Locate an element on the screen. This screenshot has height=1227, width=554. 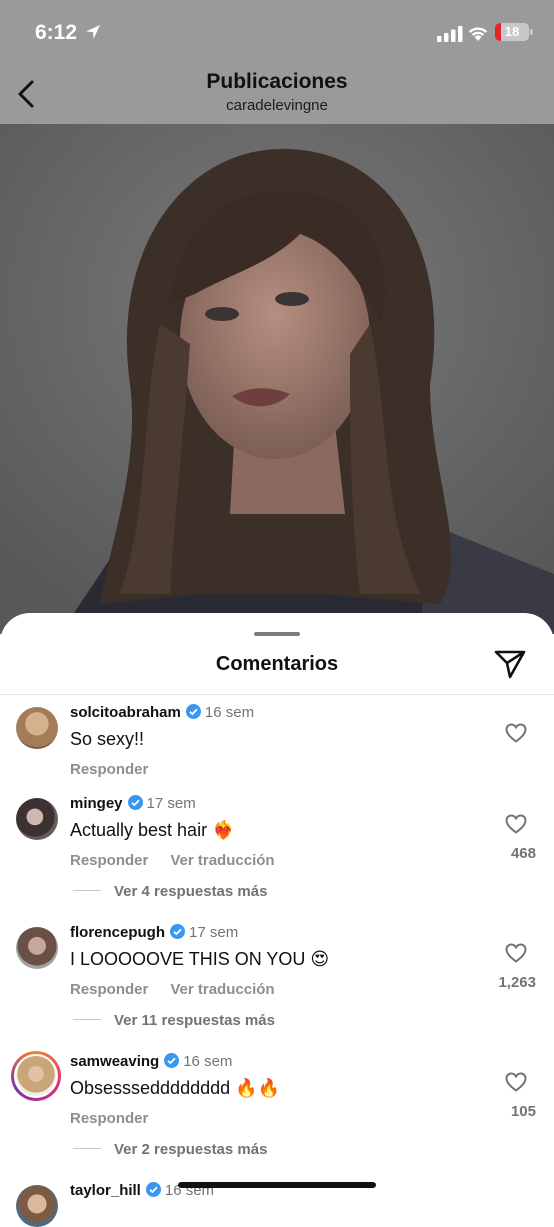
view-more-replies-label: Ver 2 respuestas más is located at coordinates (191, 1149).